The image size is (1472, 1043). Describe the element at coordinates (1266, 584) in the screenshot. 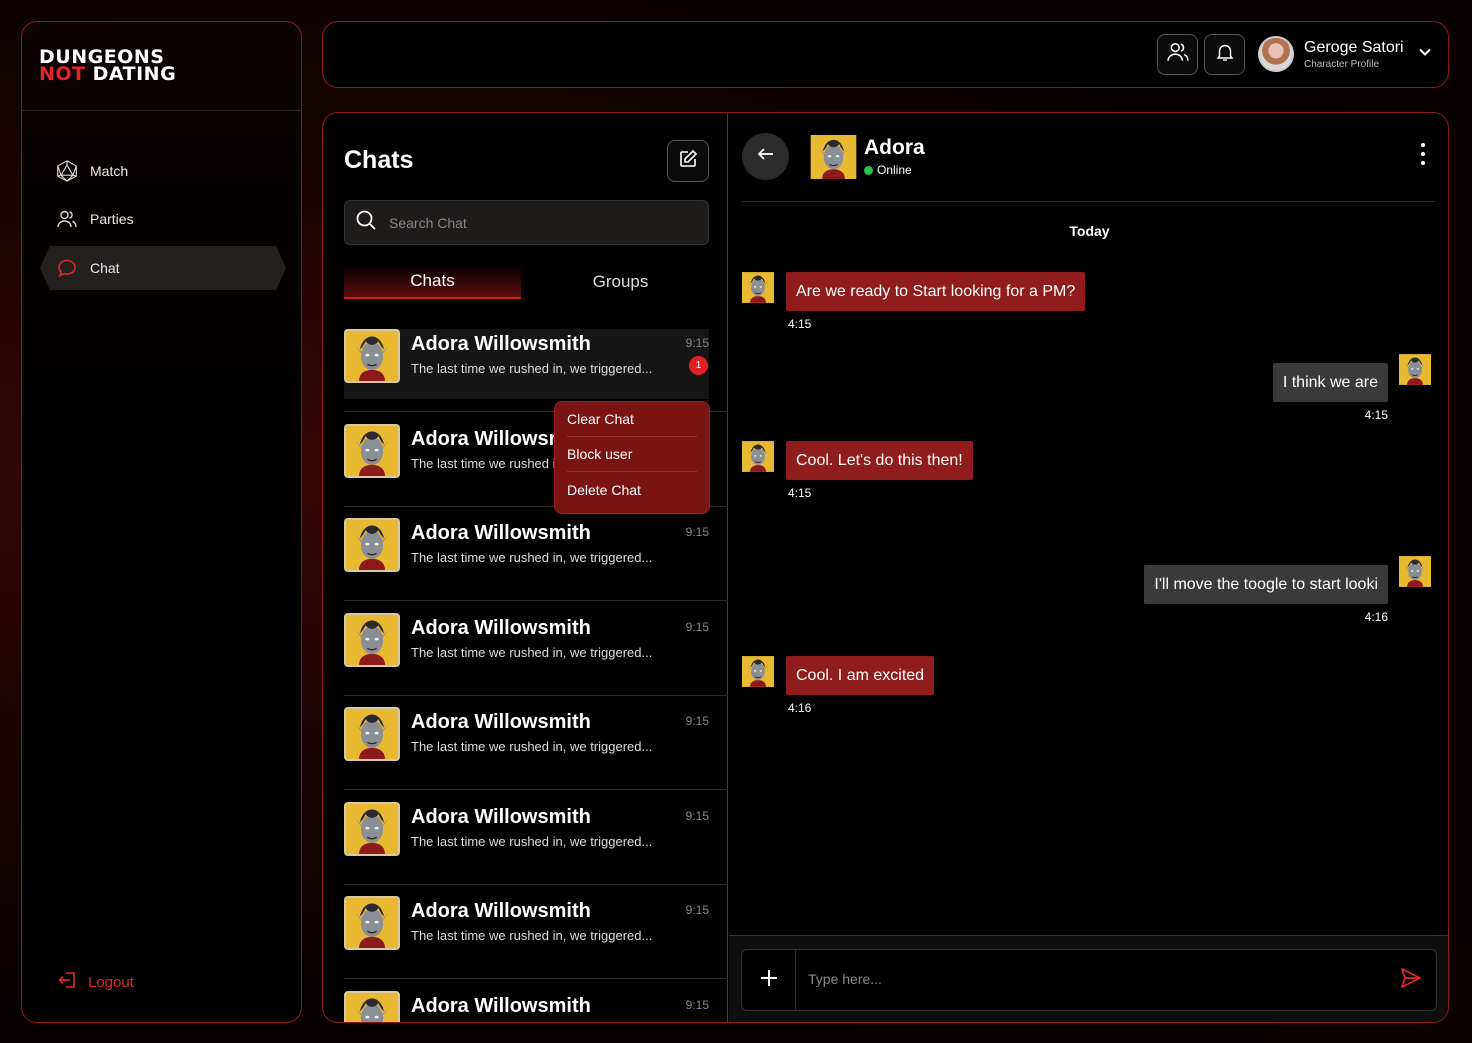

I see `outgoing-message: I'll move the toogle to start looki` at that location.